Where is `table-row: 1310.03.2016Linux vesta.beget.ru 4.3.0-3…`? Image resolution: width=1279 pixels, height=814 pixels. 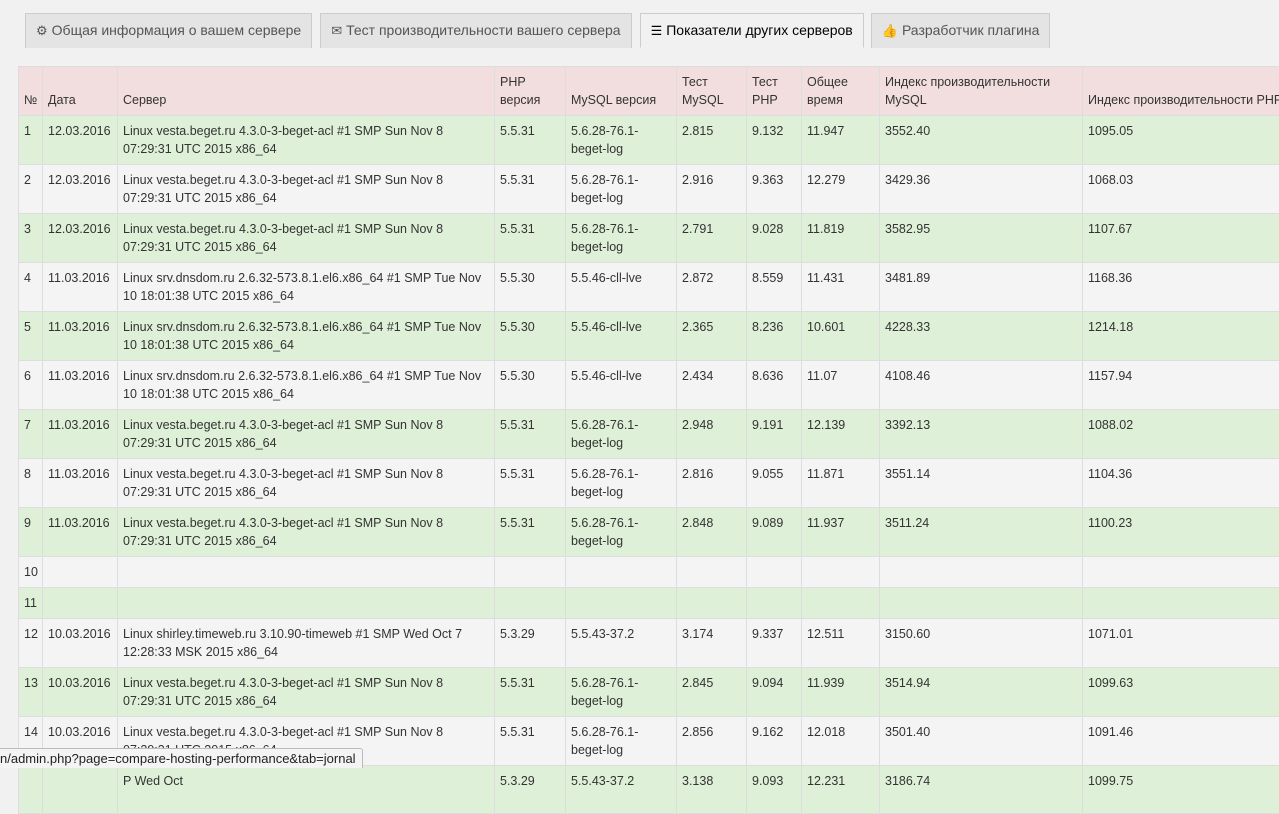
table-row: 1310.03.2016Linux vesta.beget.ru 4.3.0-3… is located at coordinates (649, 692).